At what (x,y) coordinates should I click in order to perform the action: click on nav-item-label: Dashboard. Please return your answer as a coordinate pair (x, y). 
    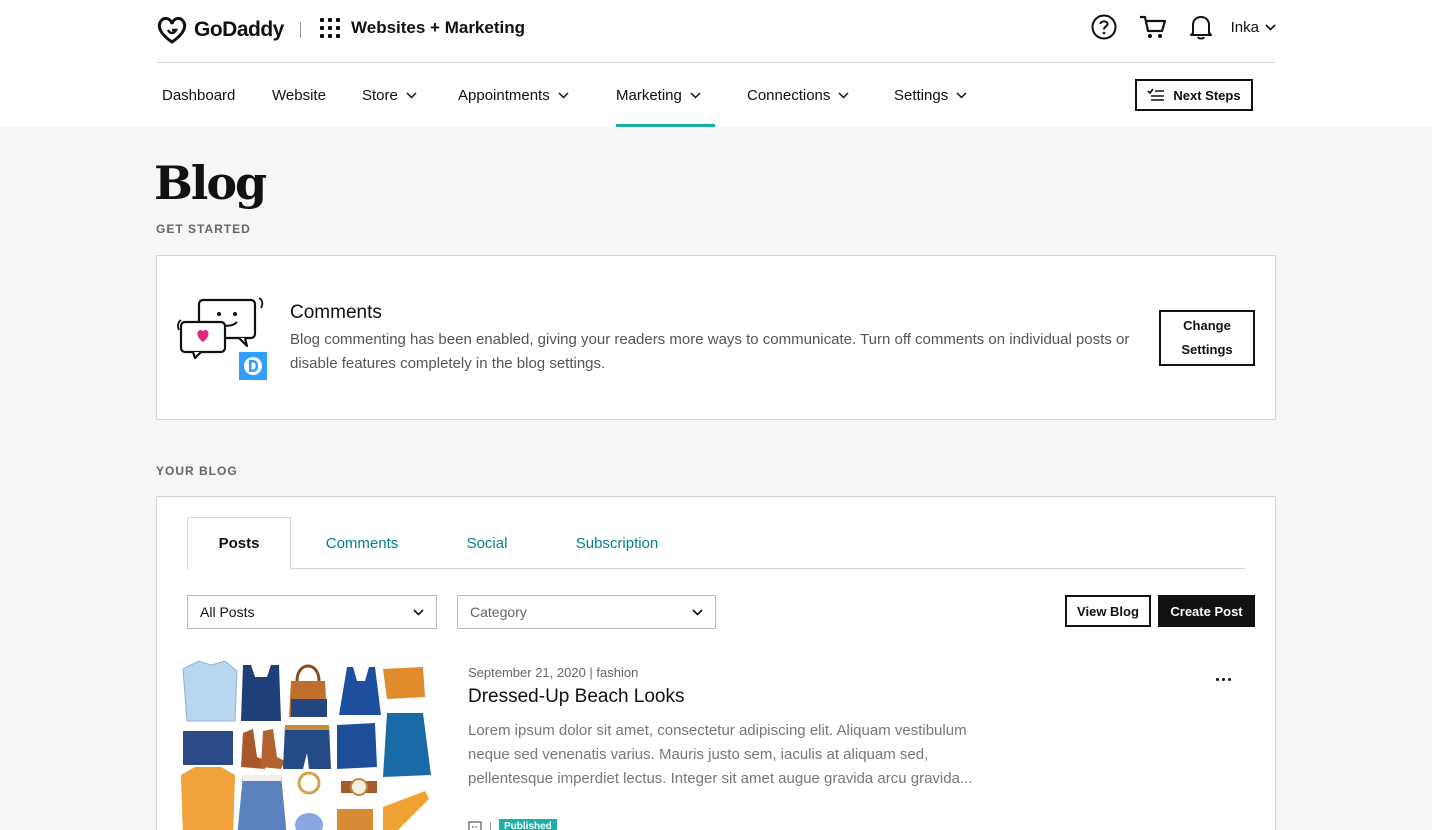
    Looking at the image, I should click on (199, 95).